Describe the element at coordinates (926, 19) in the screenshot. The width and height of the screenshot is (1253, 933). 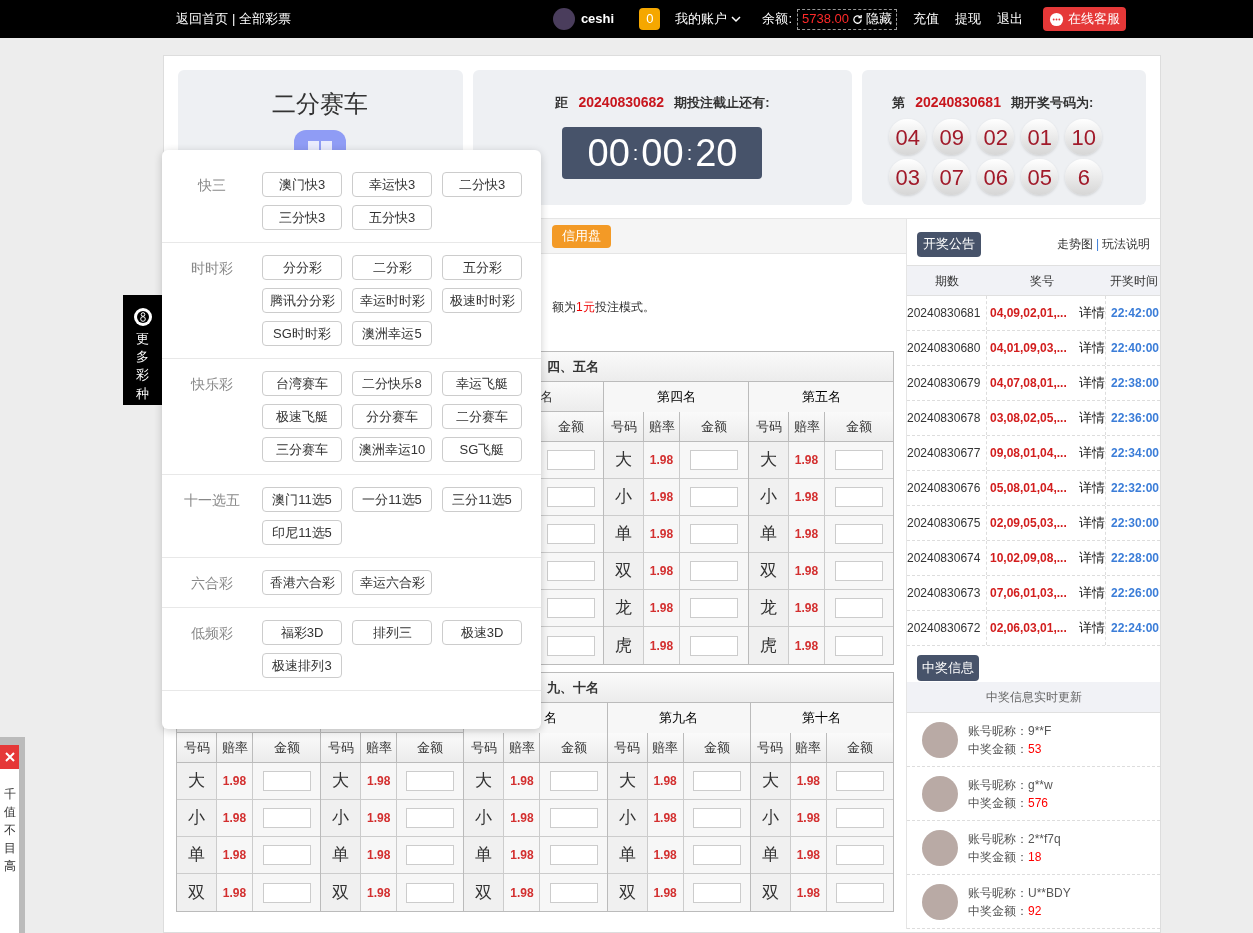
I see `nav-link: 充值` at that location.